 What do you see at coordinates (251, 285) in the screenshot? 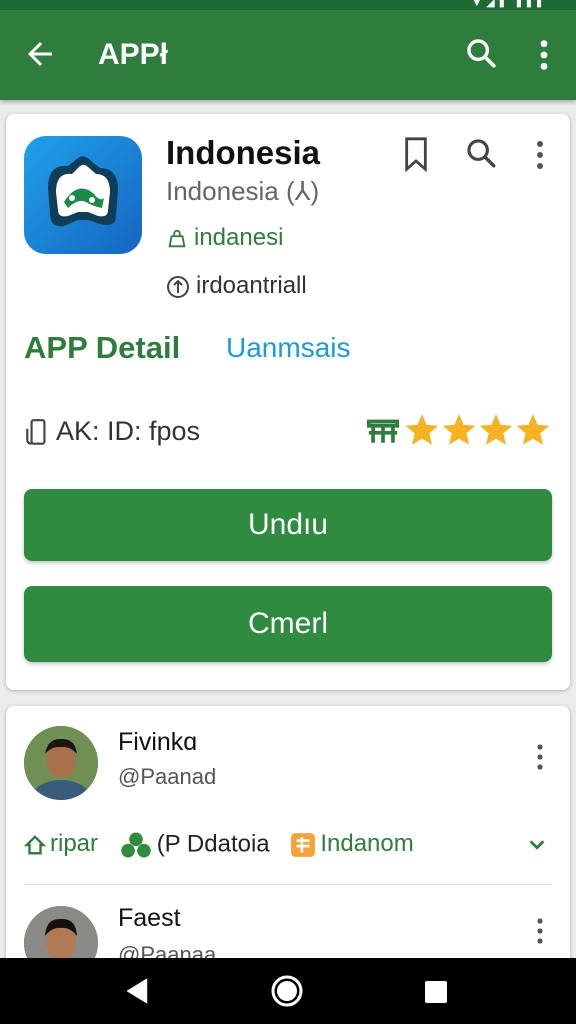
I see `meta-category-label: irdoantriall` at bounding box center [251, 285].